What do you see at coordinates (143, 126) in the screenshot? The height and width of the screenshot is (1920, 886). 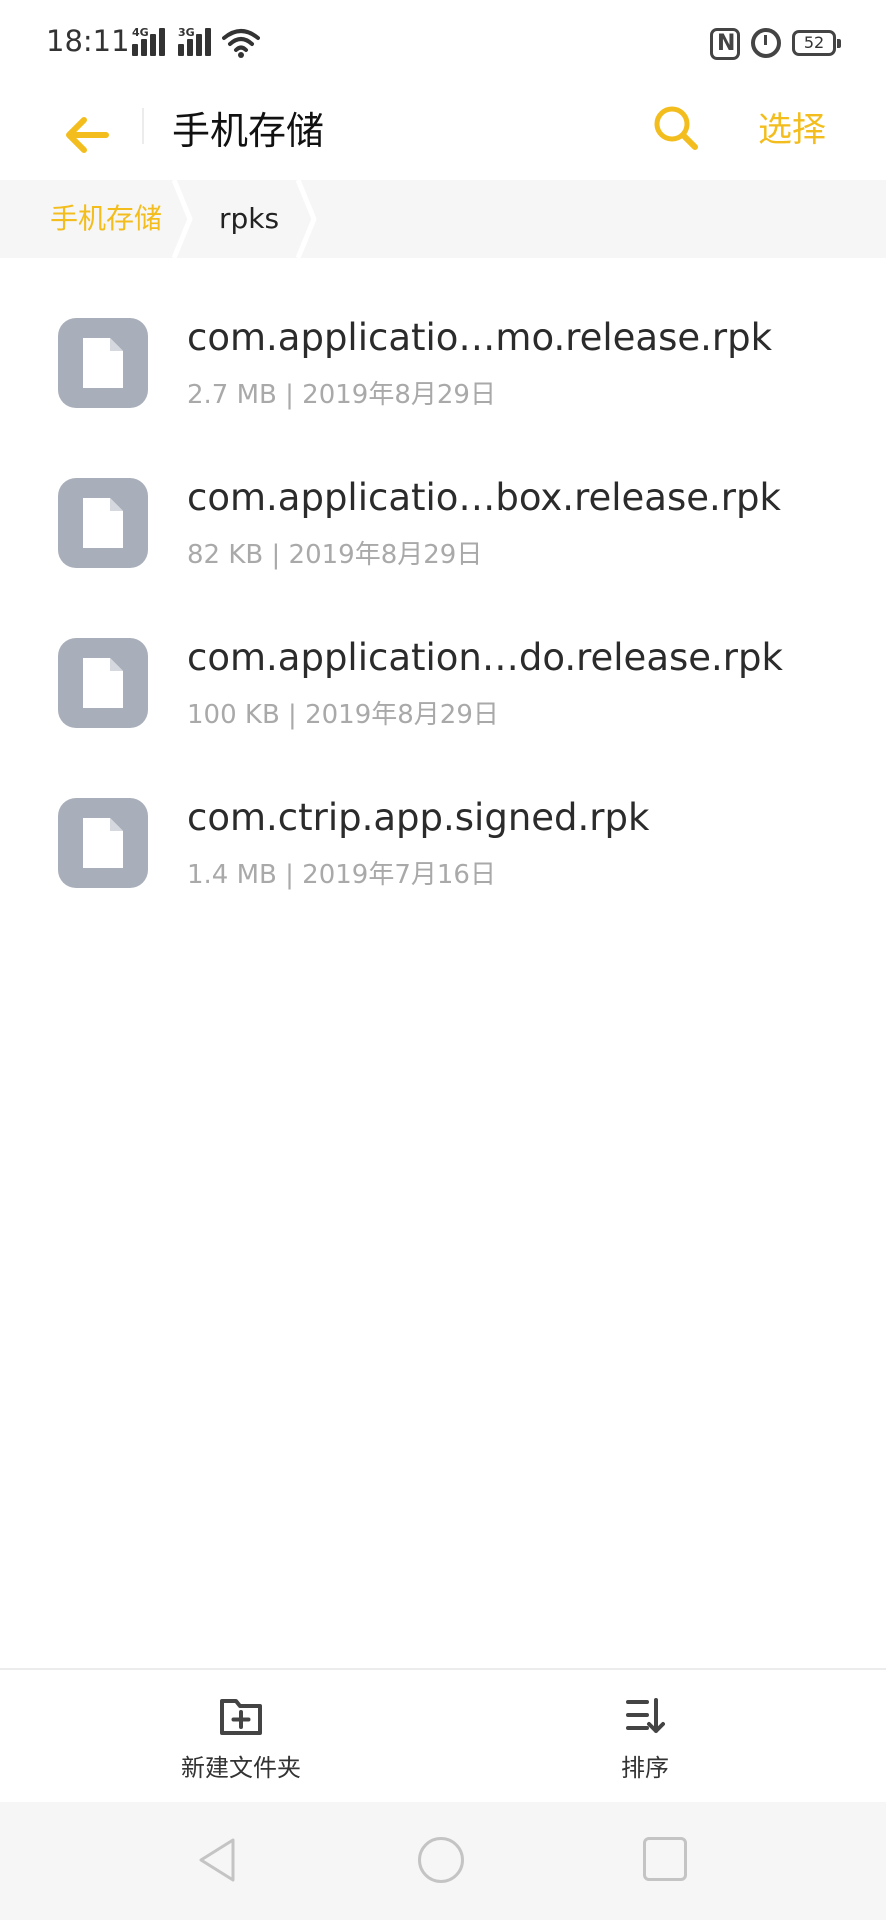 I see `header-divider` at bounding box center [143, 126].